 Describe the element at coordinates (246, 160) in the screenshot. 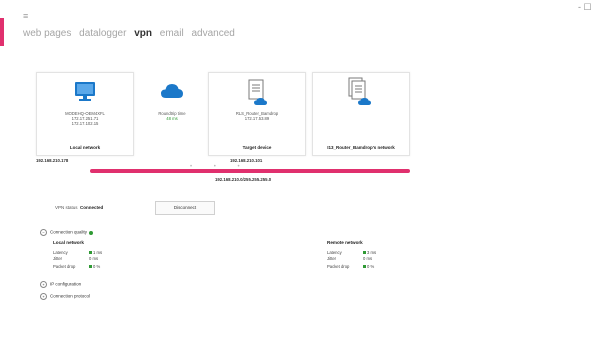

I see `target-ip: 192.168.210.101` at that location.